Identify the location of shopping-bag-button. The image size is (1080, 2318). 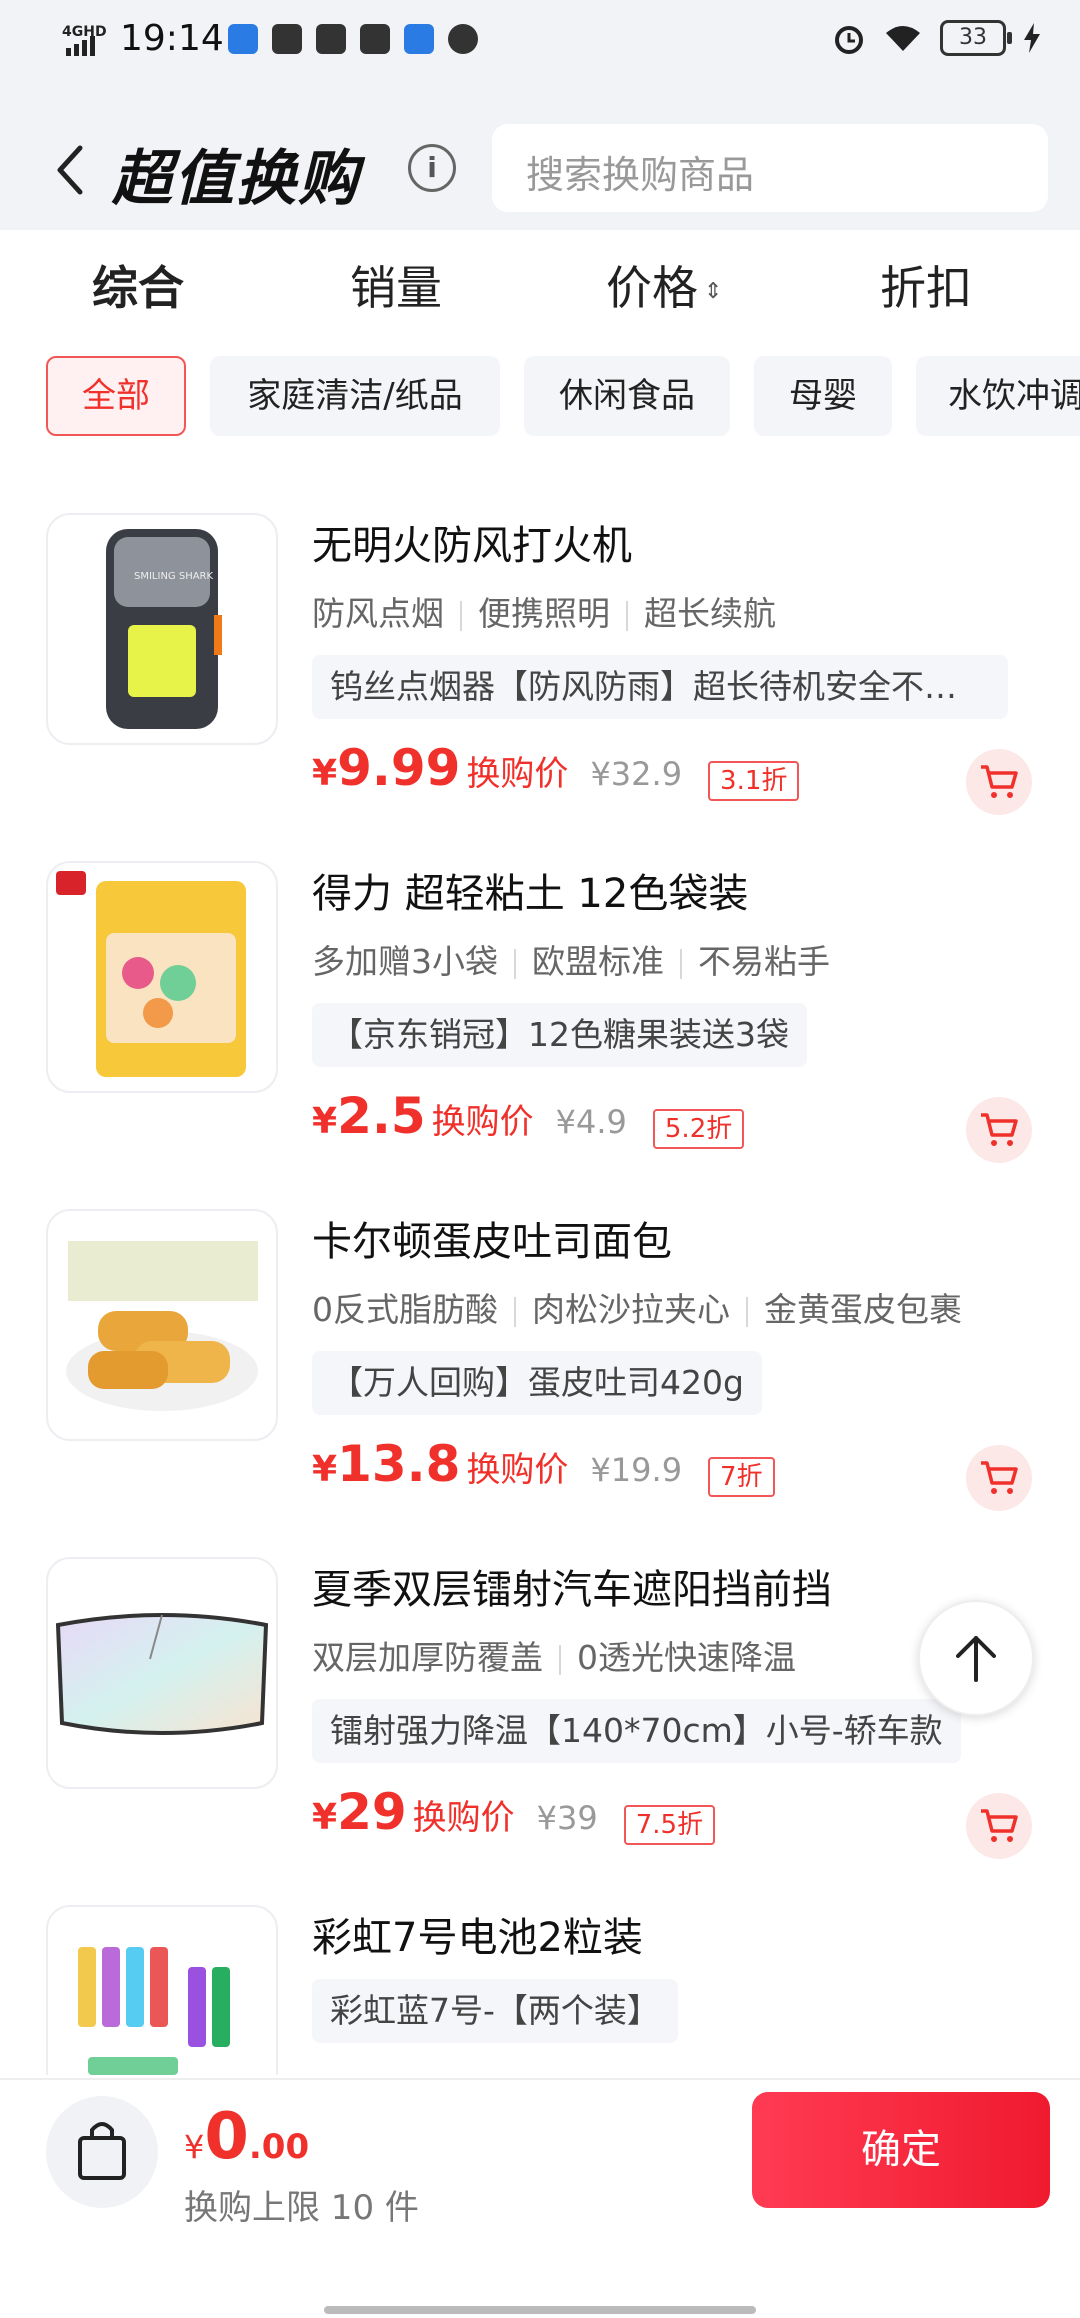
(102, 2152).